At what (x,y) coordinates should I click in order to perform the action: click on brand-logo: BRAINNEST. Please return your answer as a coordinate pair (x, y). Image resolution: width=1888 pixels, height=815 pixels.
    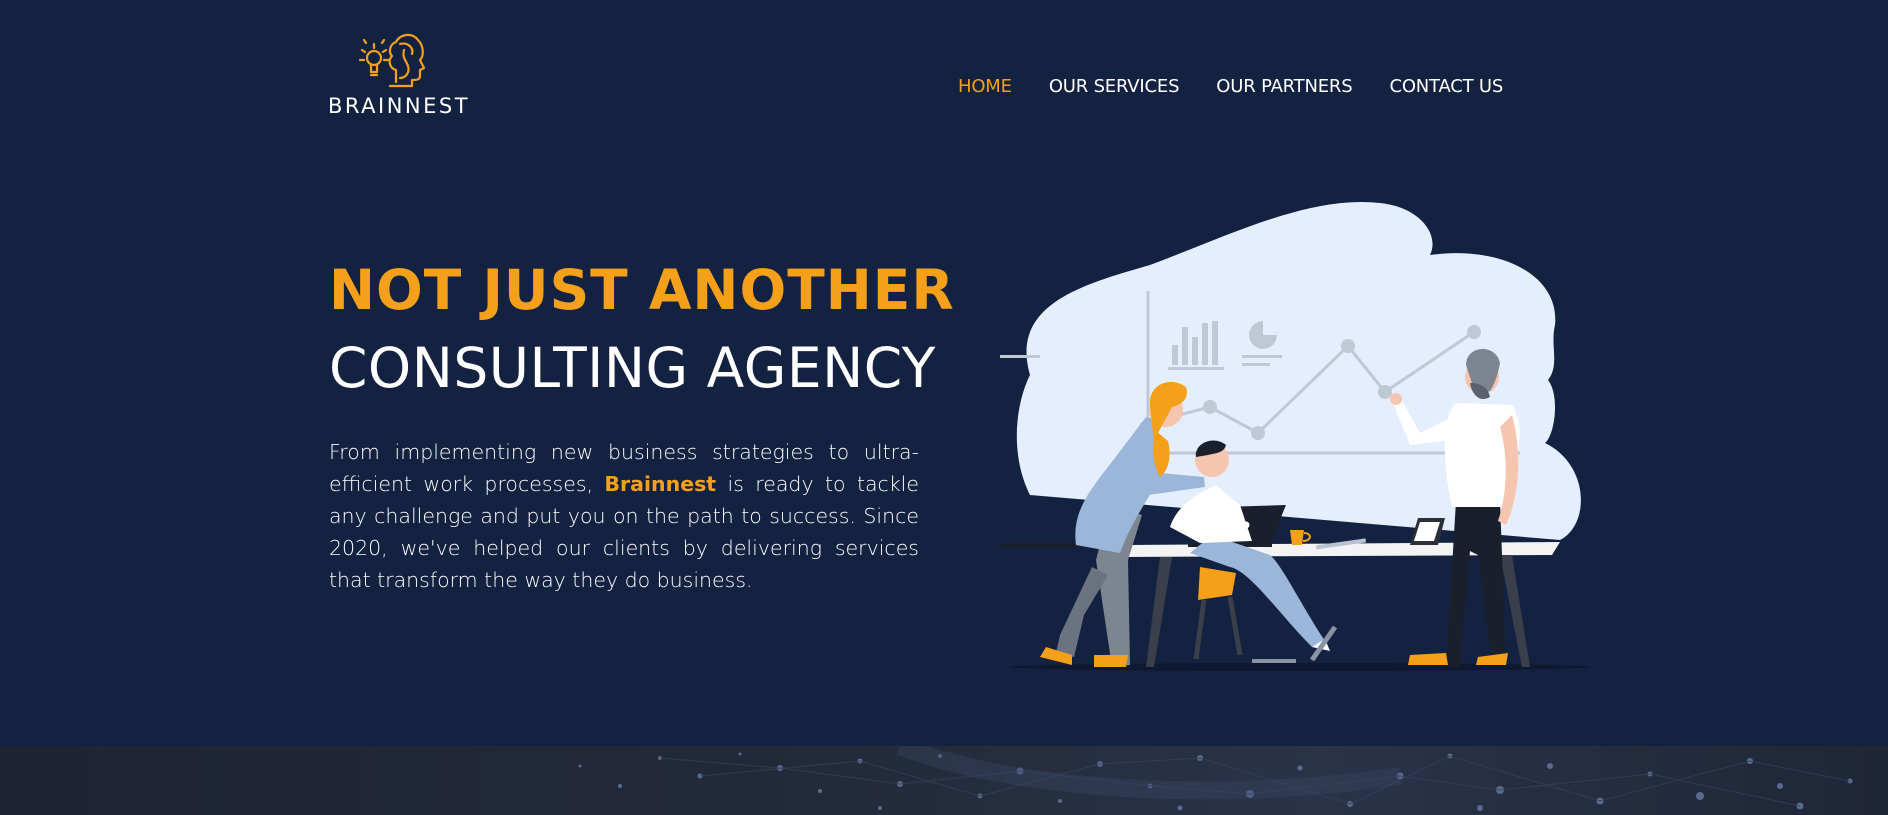
    Looking at the image, I should click on (399, 74).